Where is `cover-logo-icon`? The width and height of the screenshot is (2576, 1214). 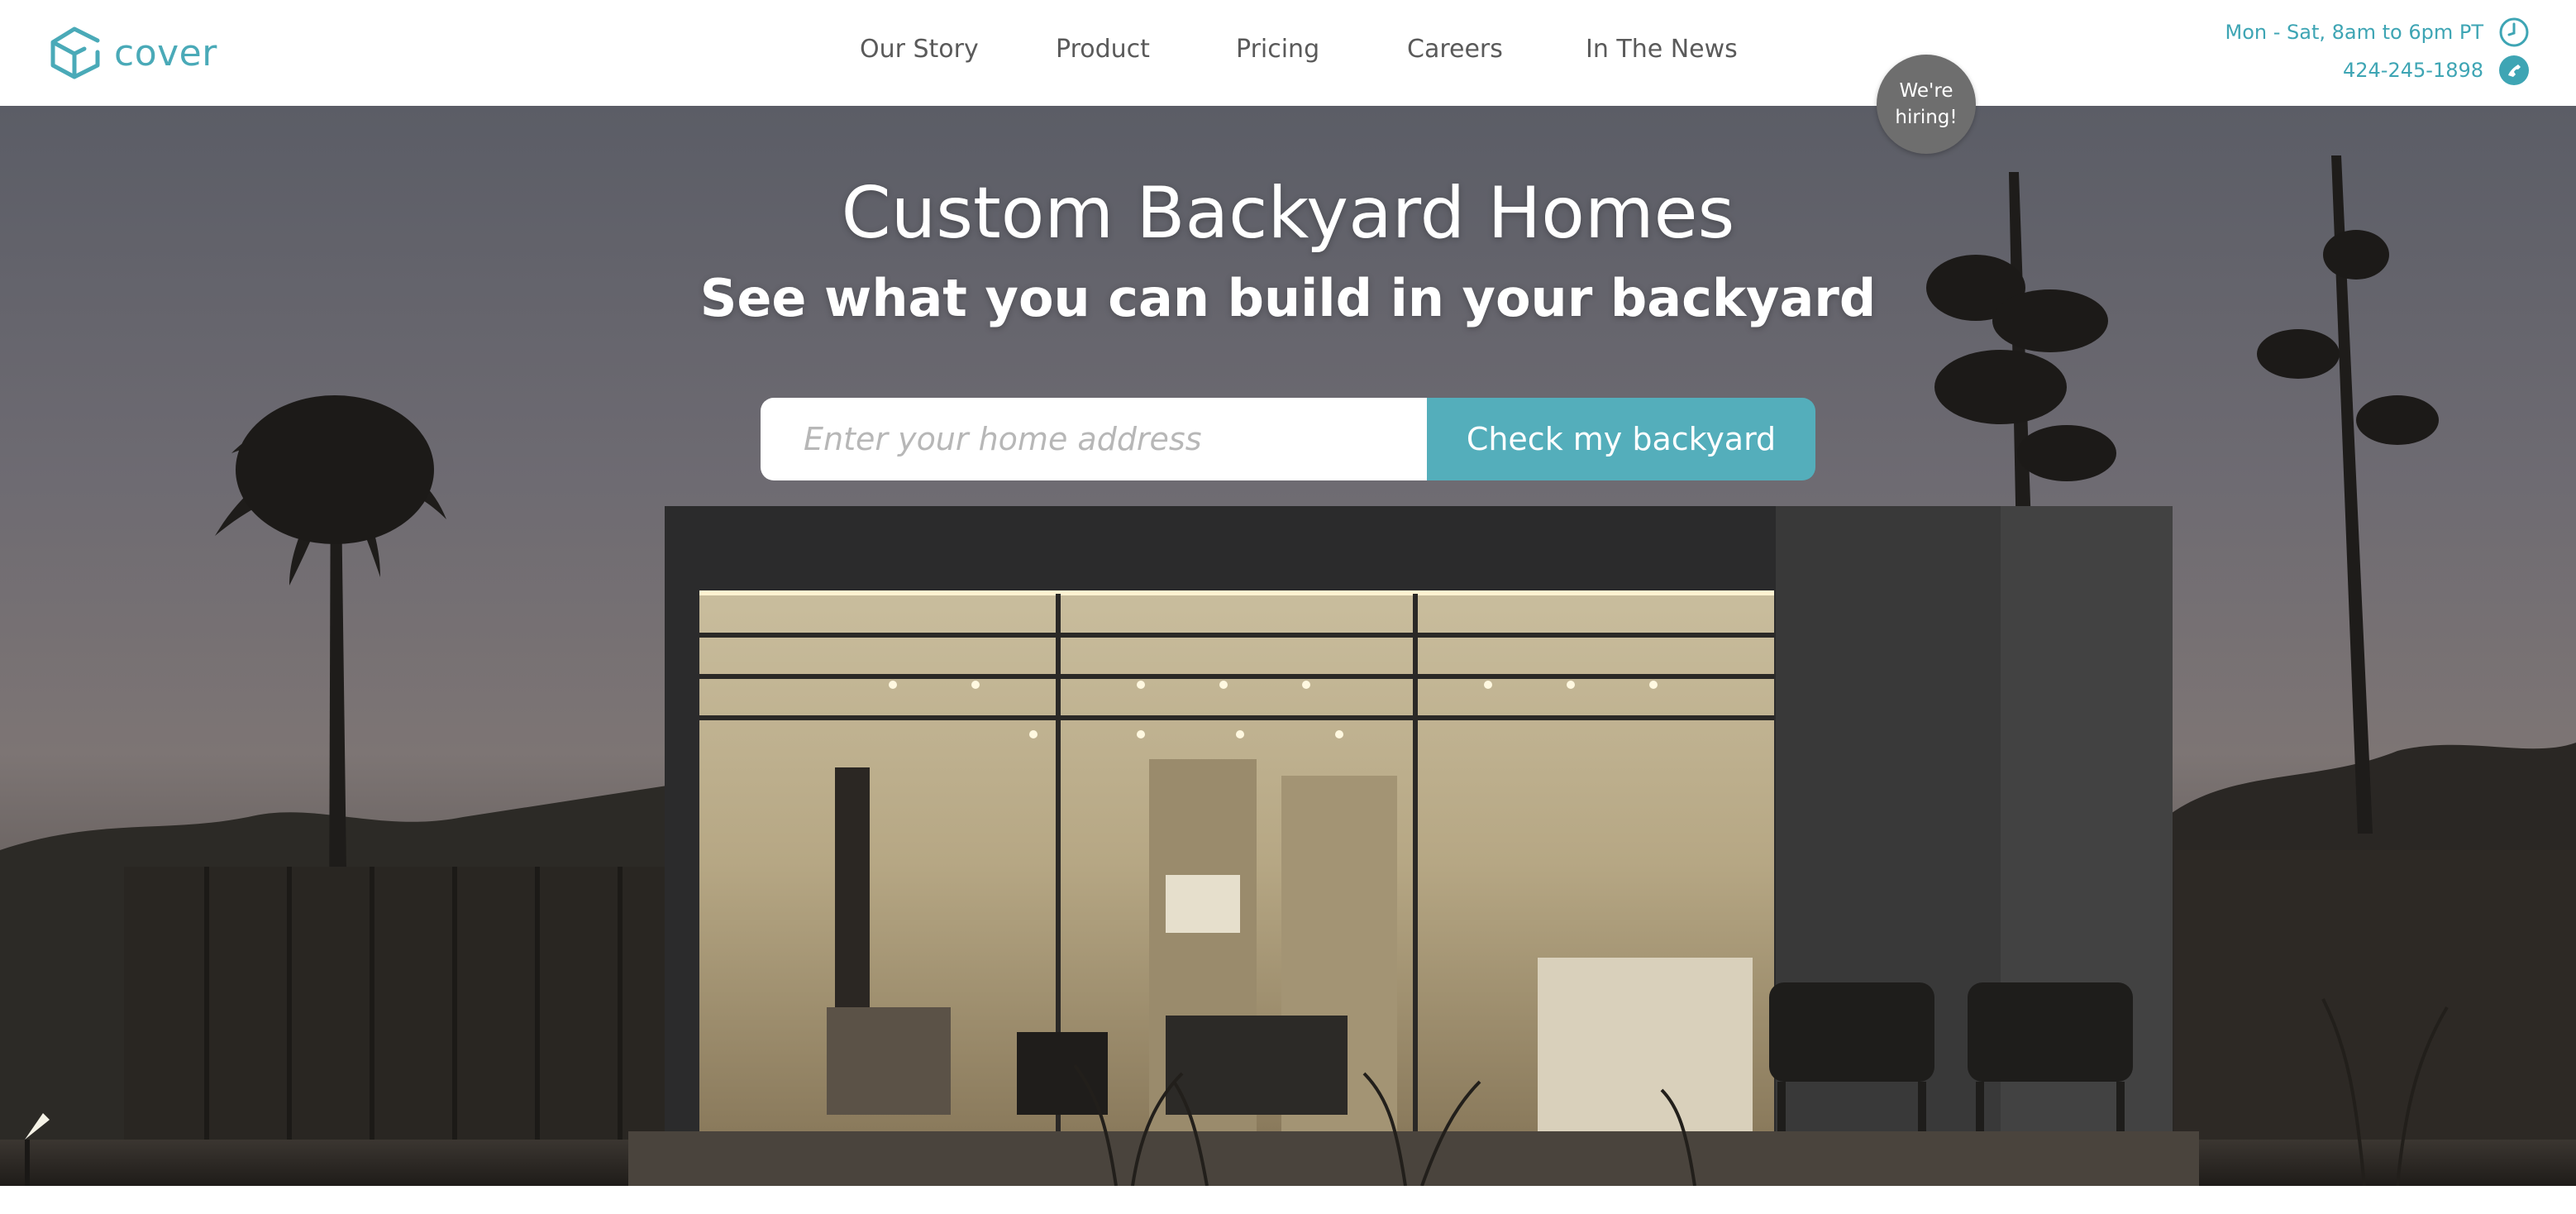
cover-logo-icon is located at coordinates (75, 52).